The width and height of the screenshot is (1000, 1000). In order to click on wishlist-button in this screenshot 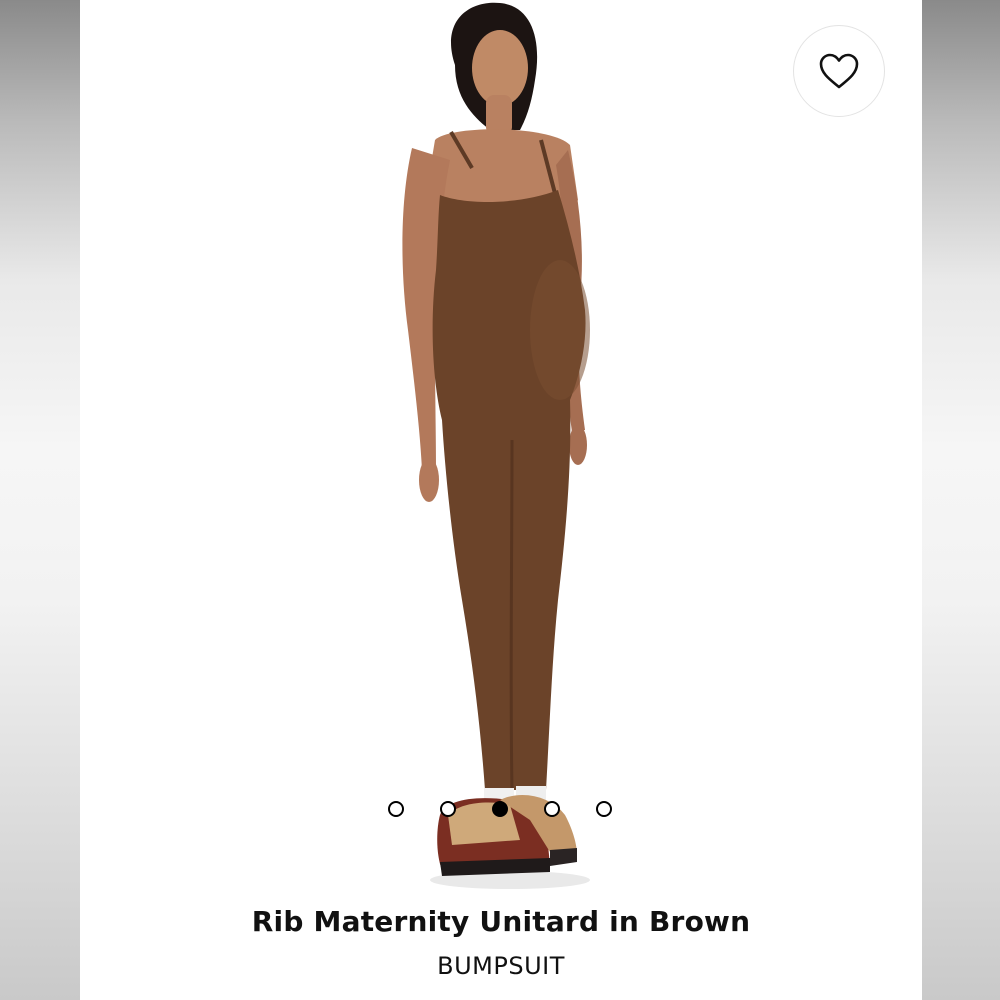, I will do `click(839, 71)`.